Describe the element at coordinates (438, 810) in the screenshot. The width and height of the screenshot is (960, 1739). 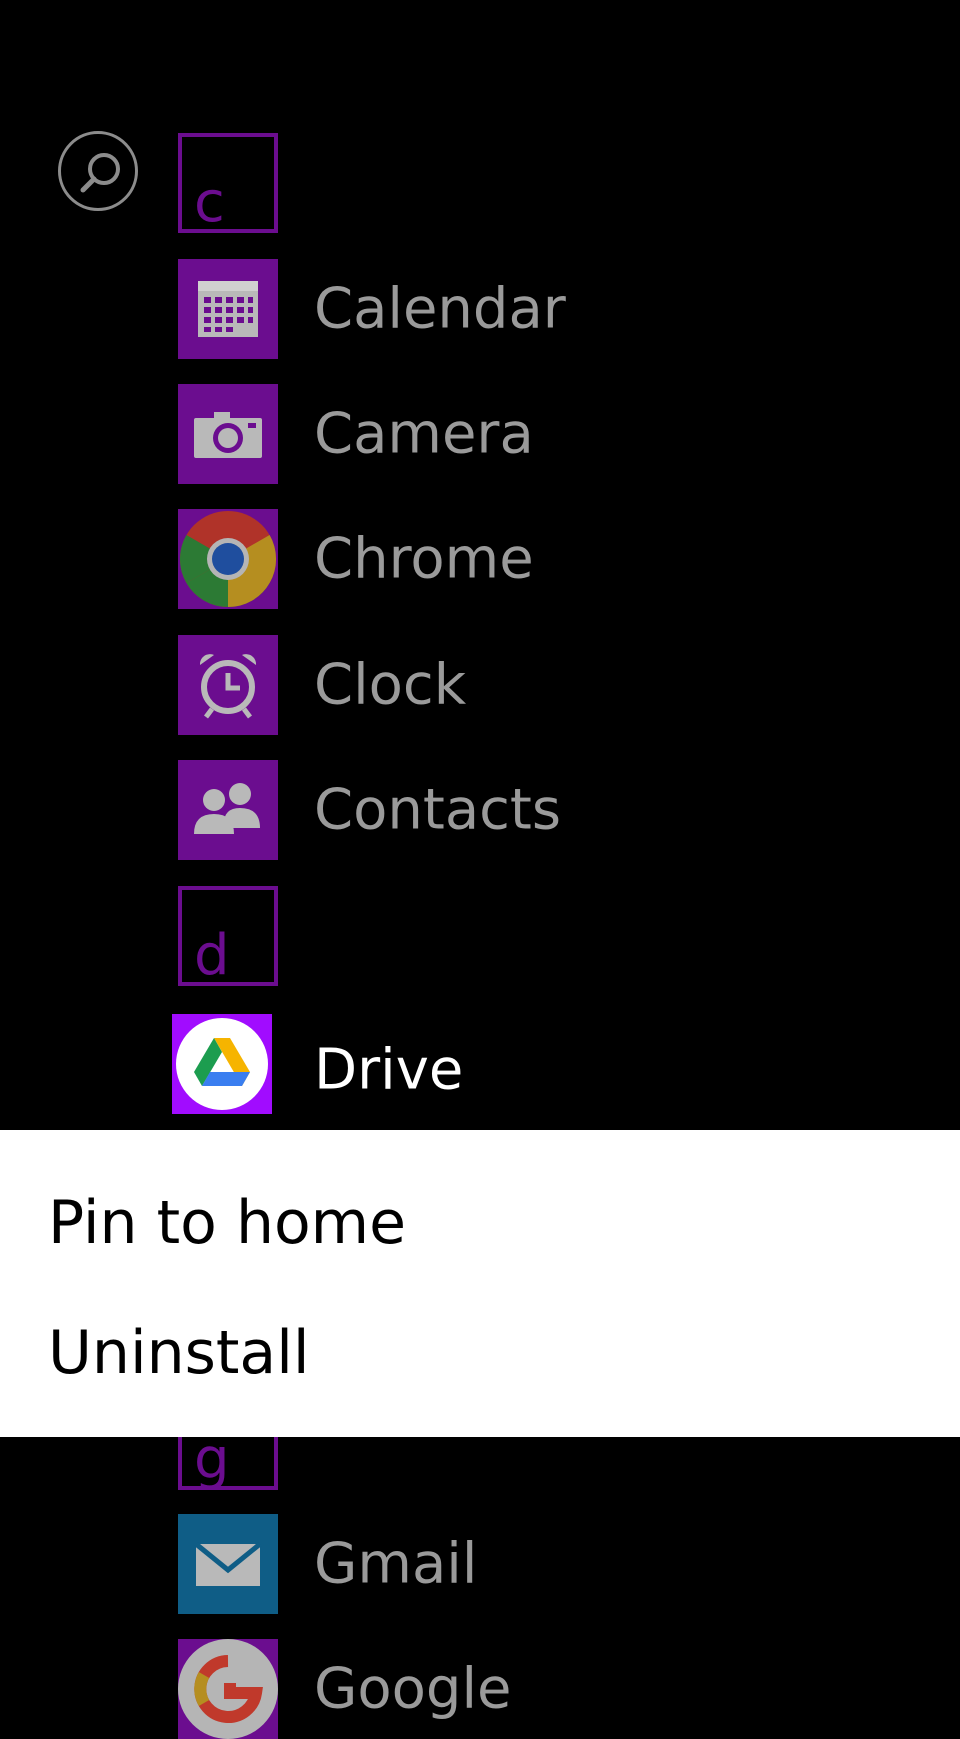
I see `app-label: Contacts` at that location.